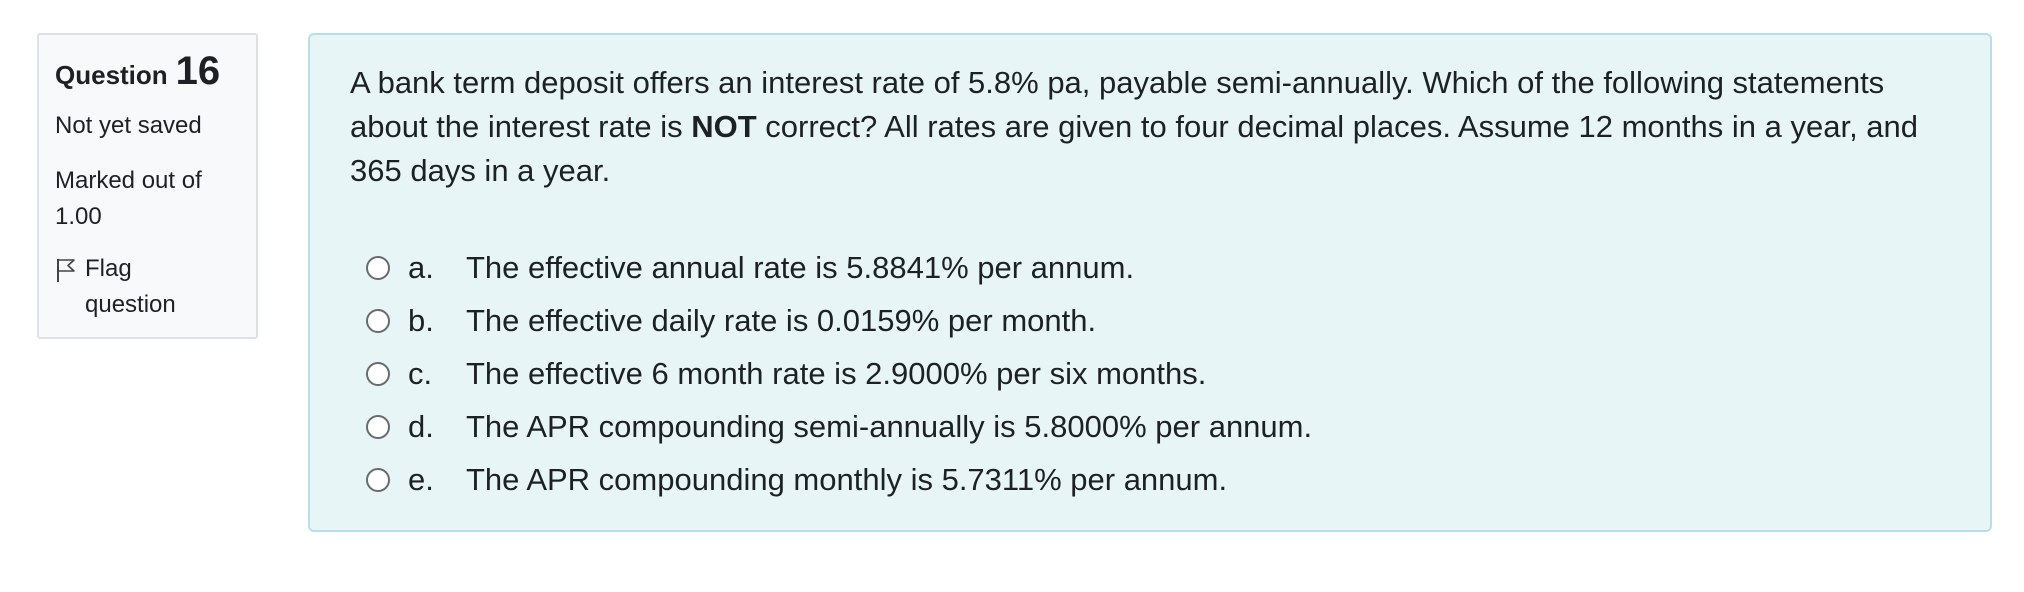  Describe the element at coordinates (111, 75) in the screenshot. I see `question-label: Question` at that location.